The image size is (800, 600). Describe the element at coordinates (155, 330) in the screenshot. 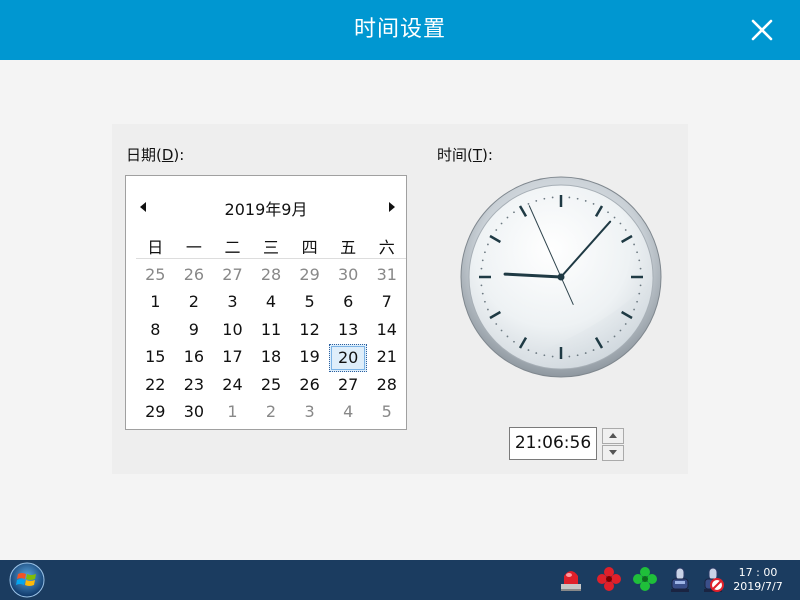

I see `calendar-day: 8` at that location.